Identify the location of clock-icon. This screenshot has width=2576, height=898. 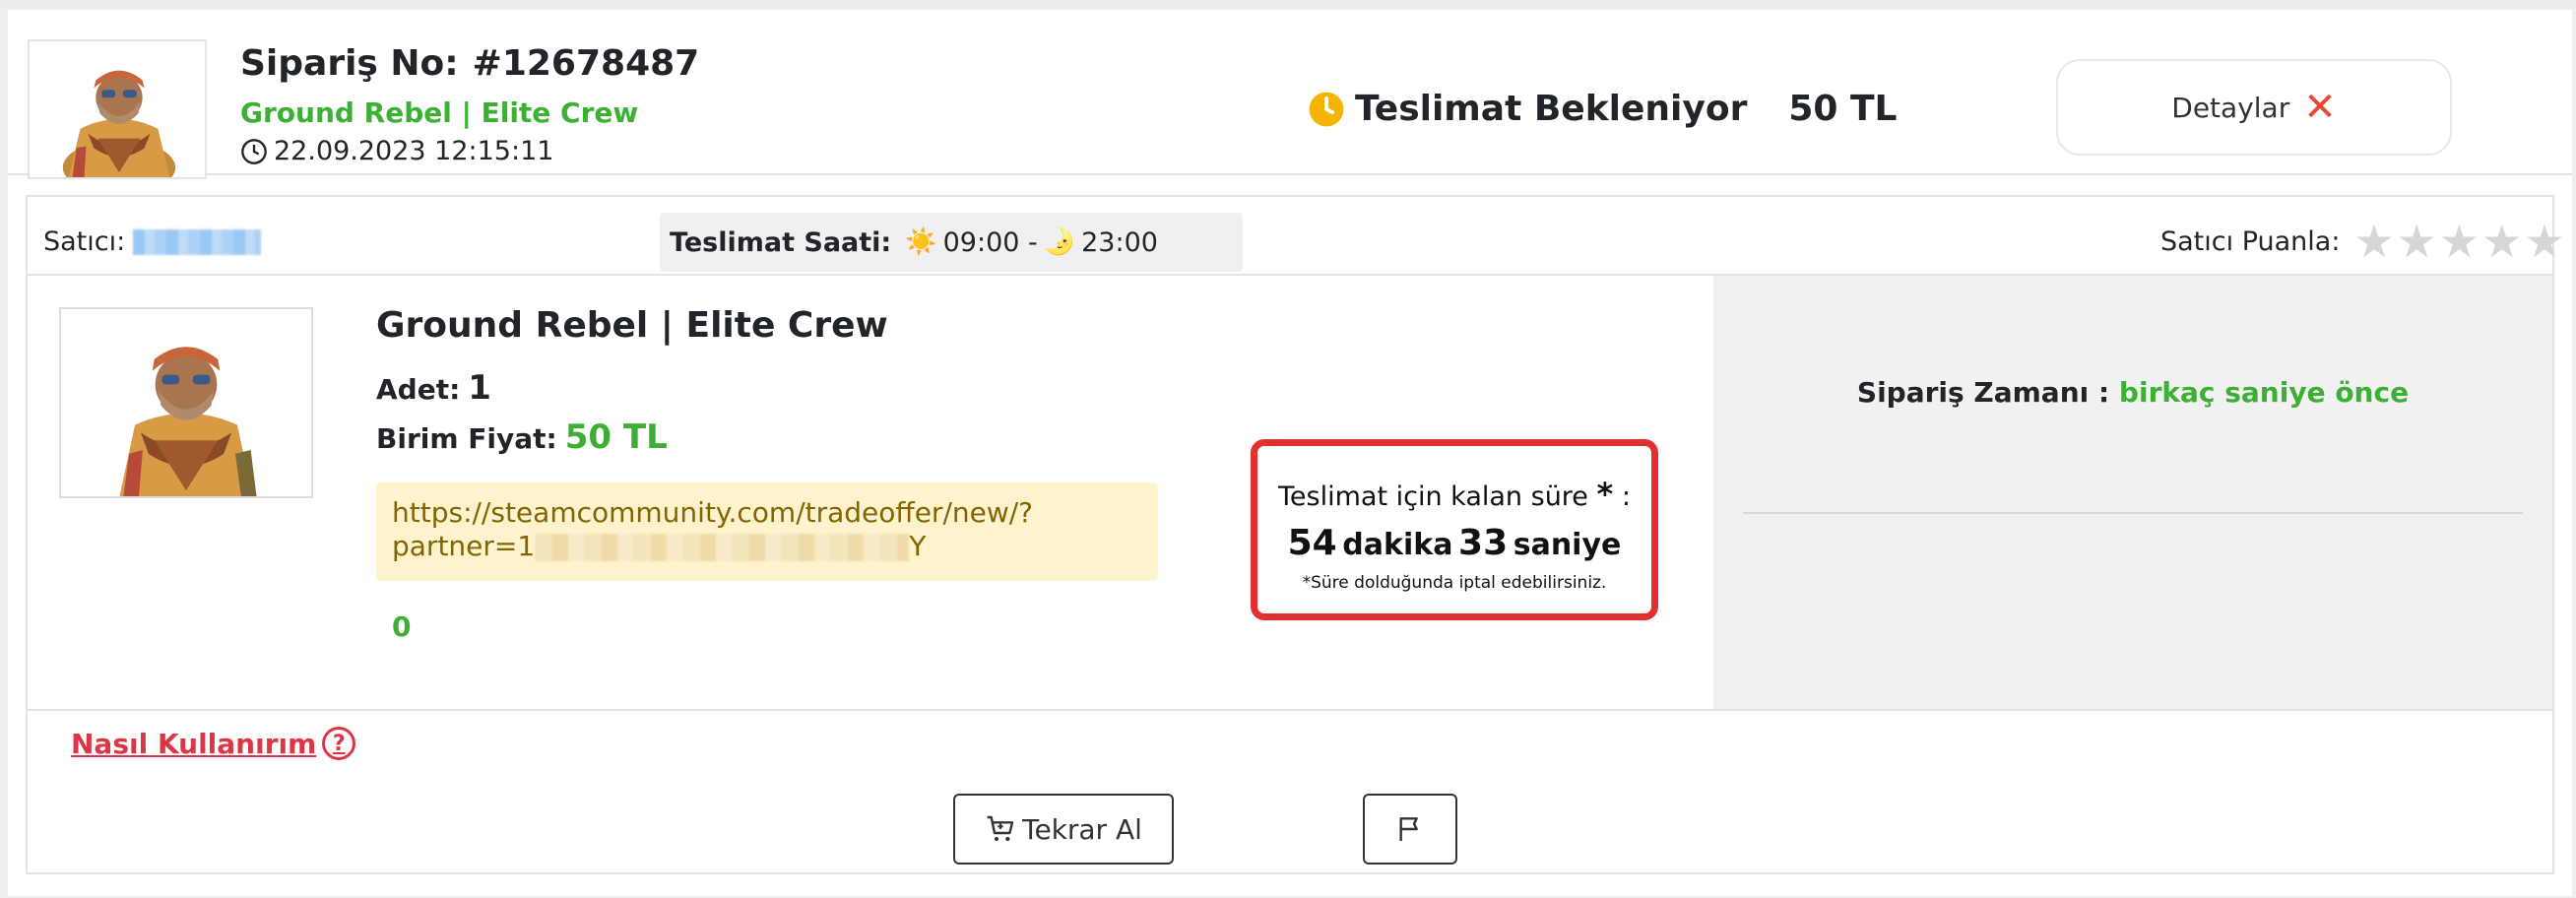
(254, 151).